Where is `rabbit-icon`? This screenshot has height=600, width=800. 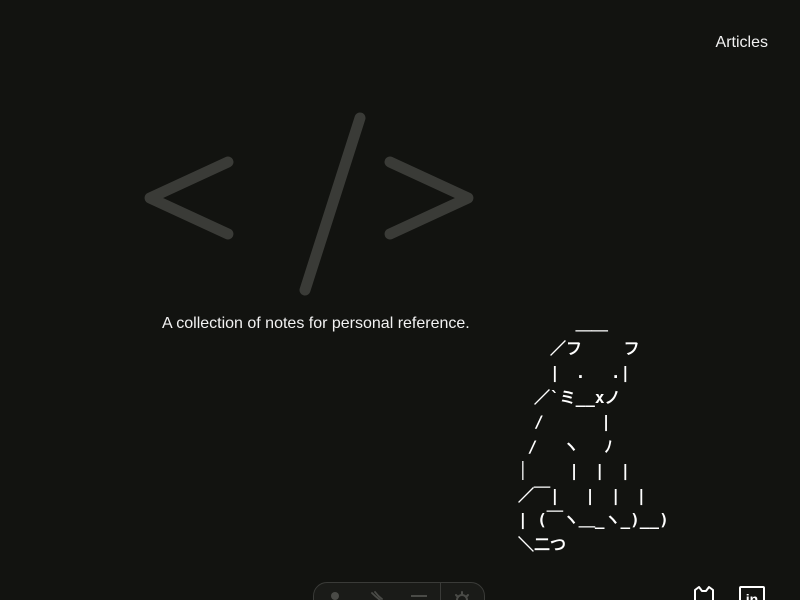
rabbit-icon is located at coordinates (377, 595).